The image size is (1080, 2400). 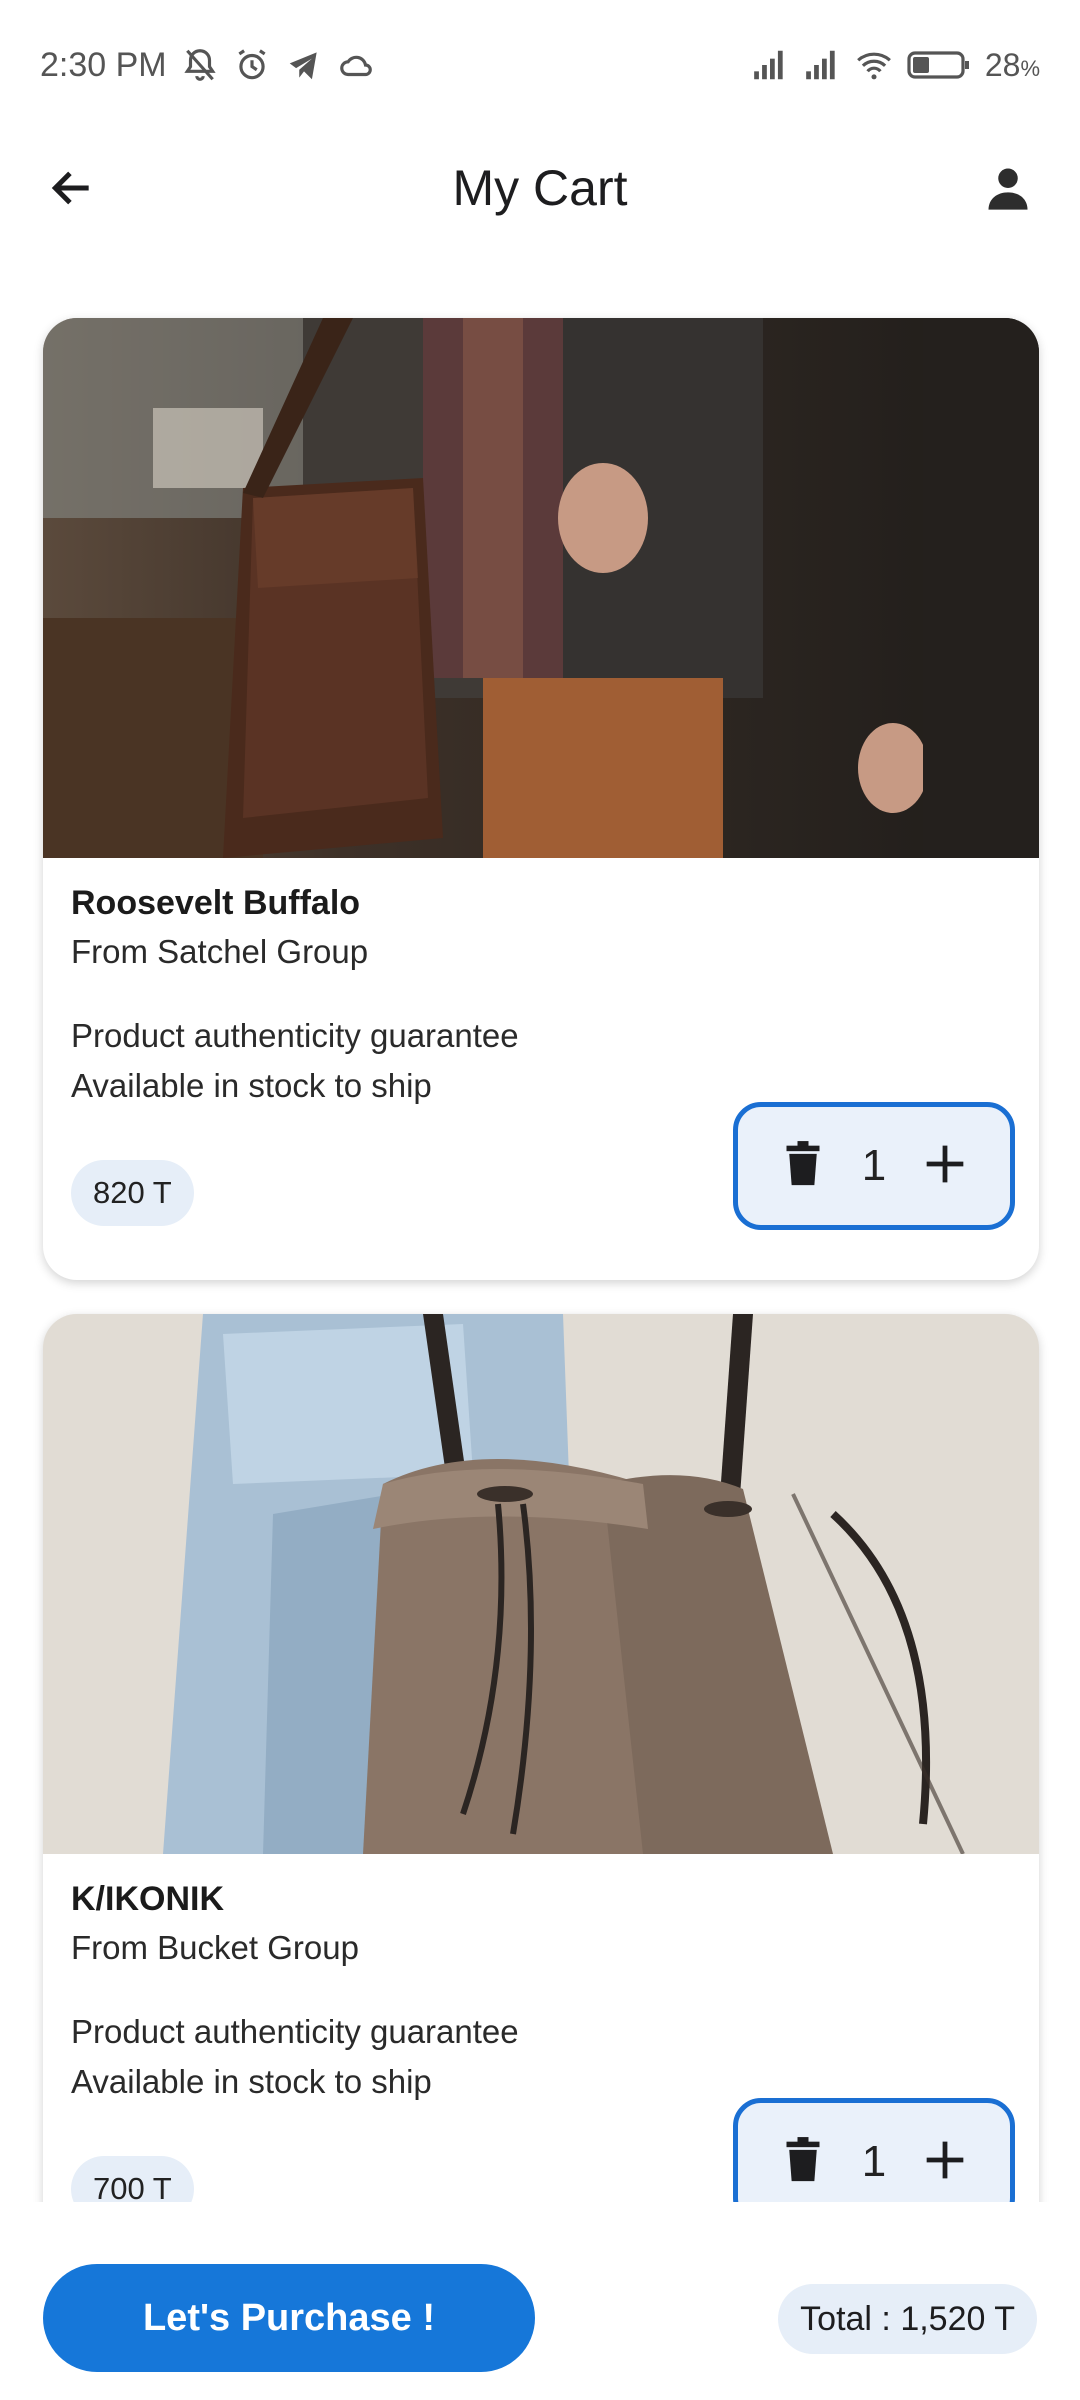 I want to click on cloud-icon, so click(x=356, y=65).